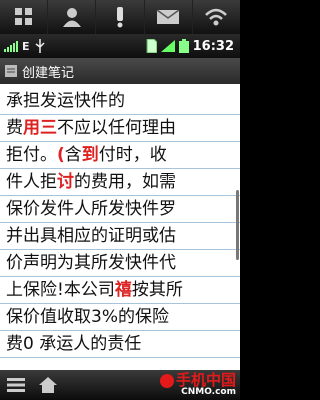 The height and width of the screenshot is (400, 320). I want to click on home-button, so click(48, 385).